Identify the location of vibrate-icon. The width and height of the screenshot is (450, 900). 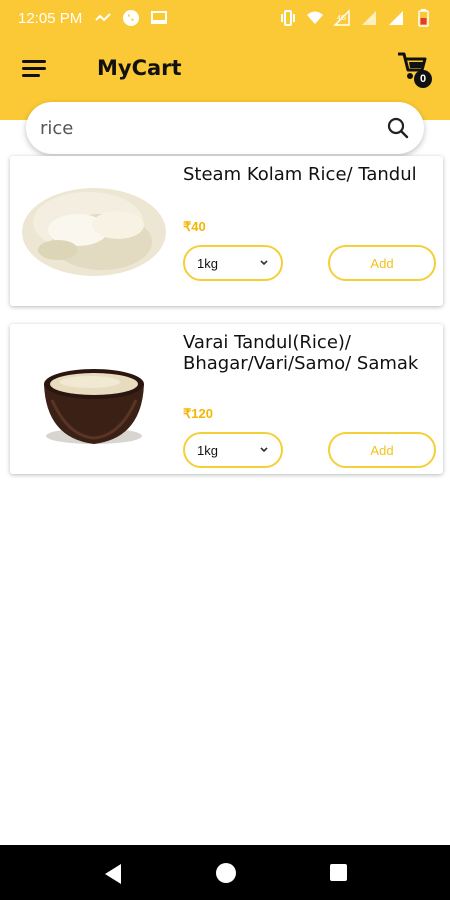
(288, 18).